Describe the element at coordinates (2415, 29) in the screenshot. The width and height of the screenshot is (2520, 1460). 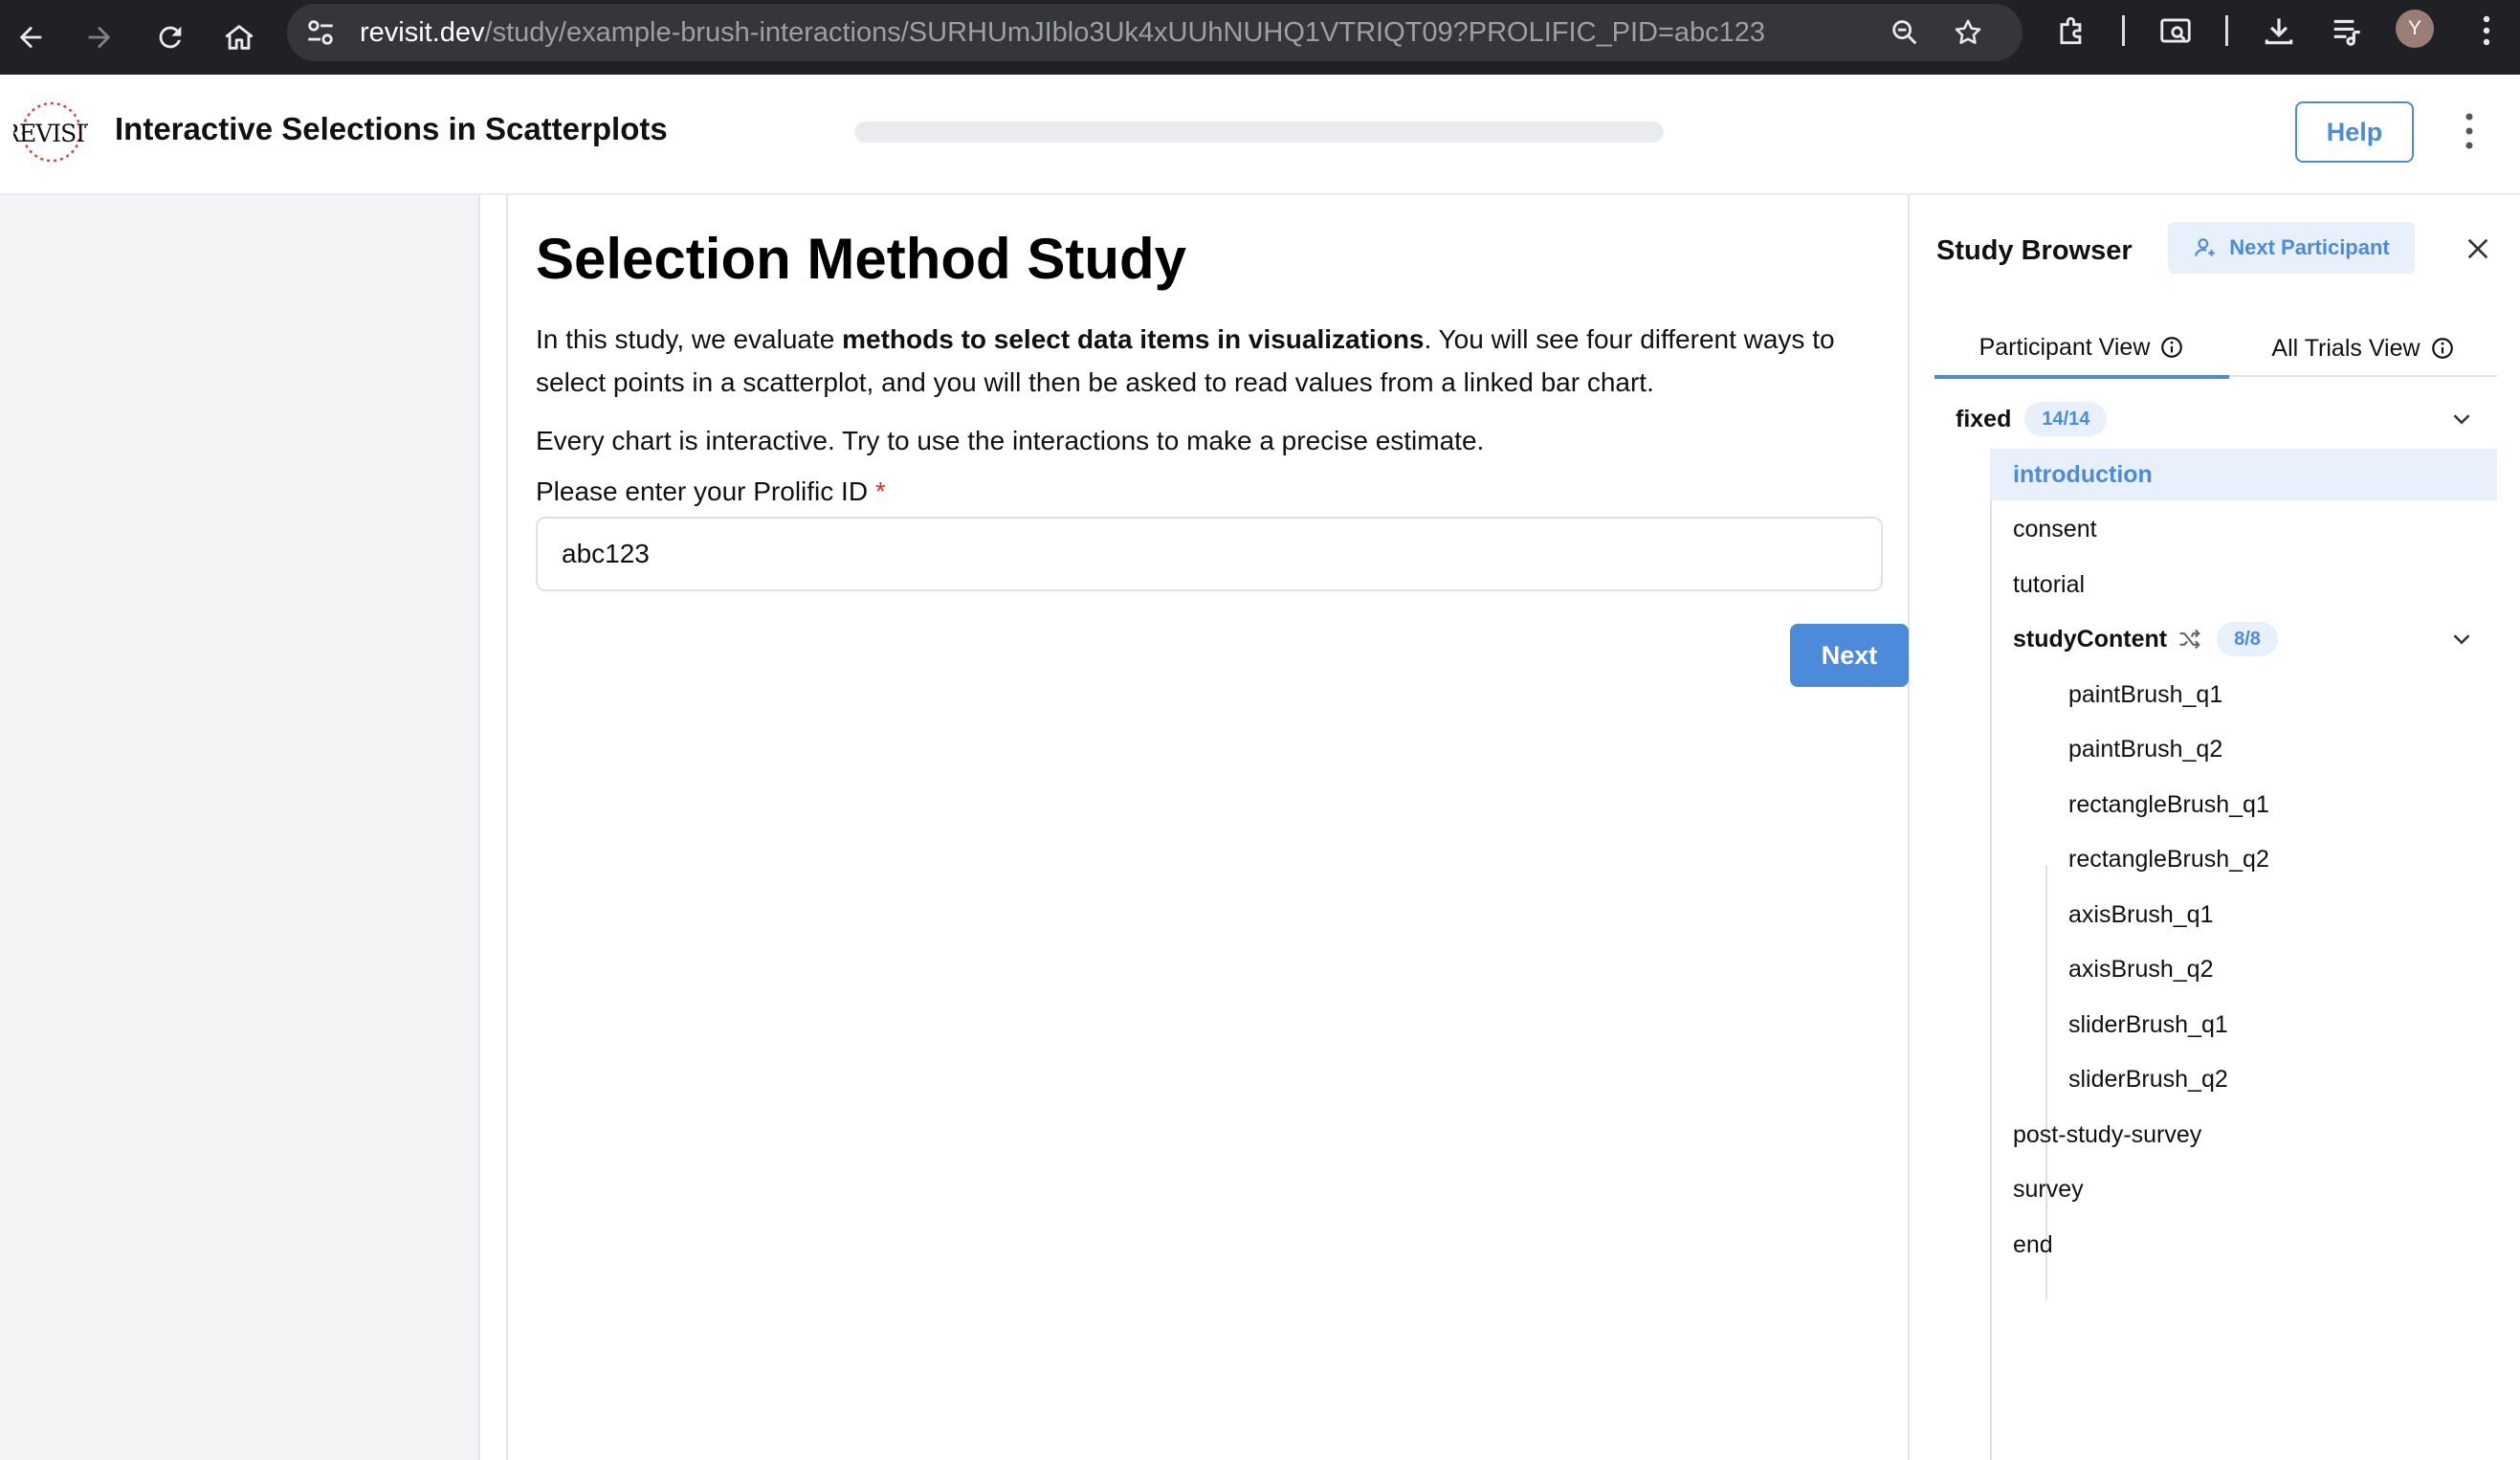
I see `profile-avatar: Y` at that location.